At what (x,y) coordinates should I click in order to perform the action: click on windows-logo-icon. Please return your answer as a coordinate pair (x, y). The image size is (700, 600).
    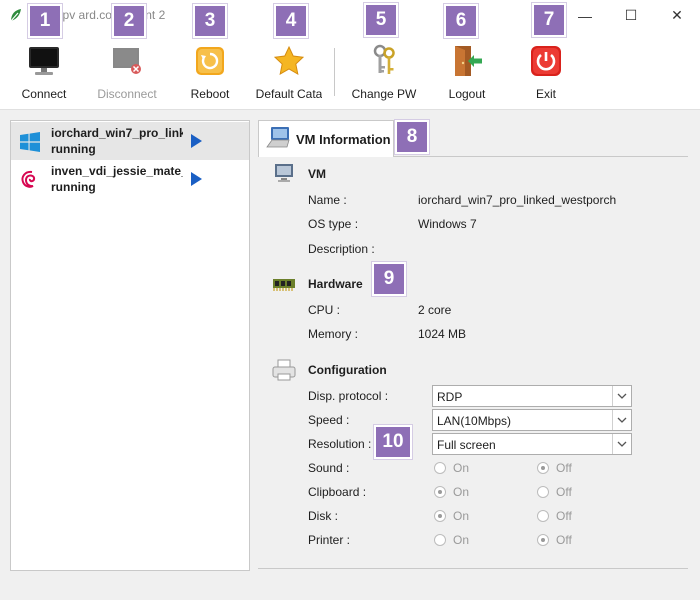
    Looking at the image, I should click on (30, 142).